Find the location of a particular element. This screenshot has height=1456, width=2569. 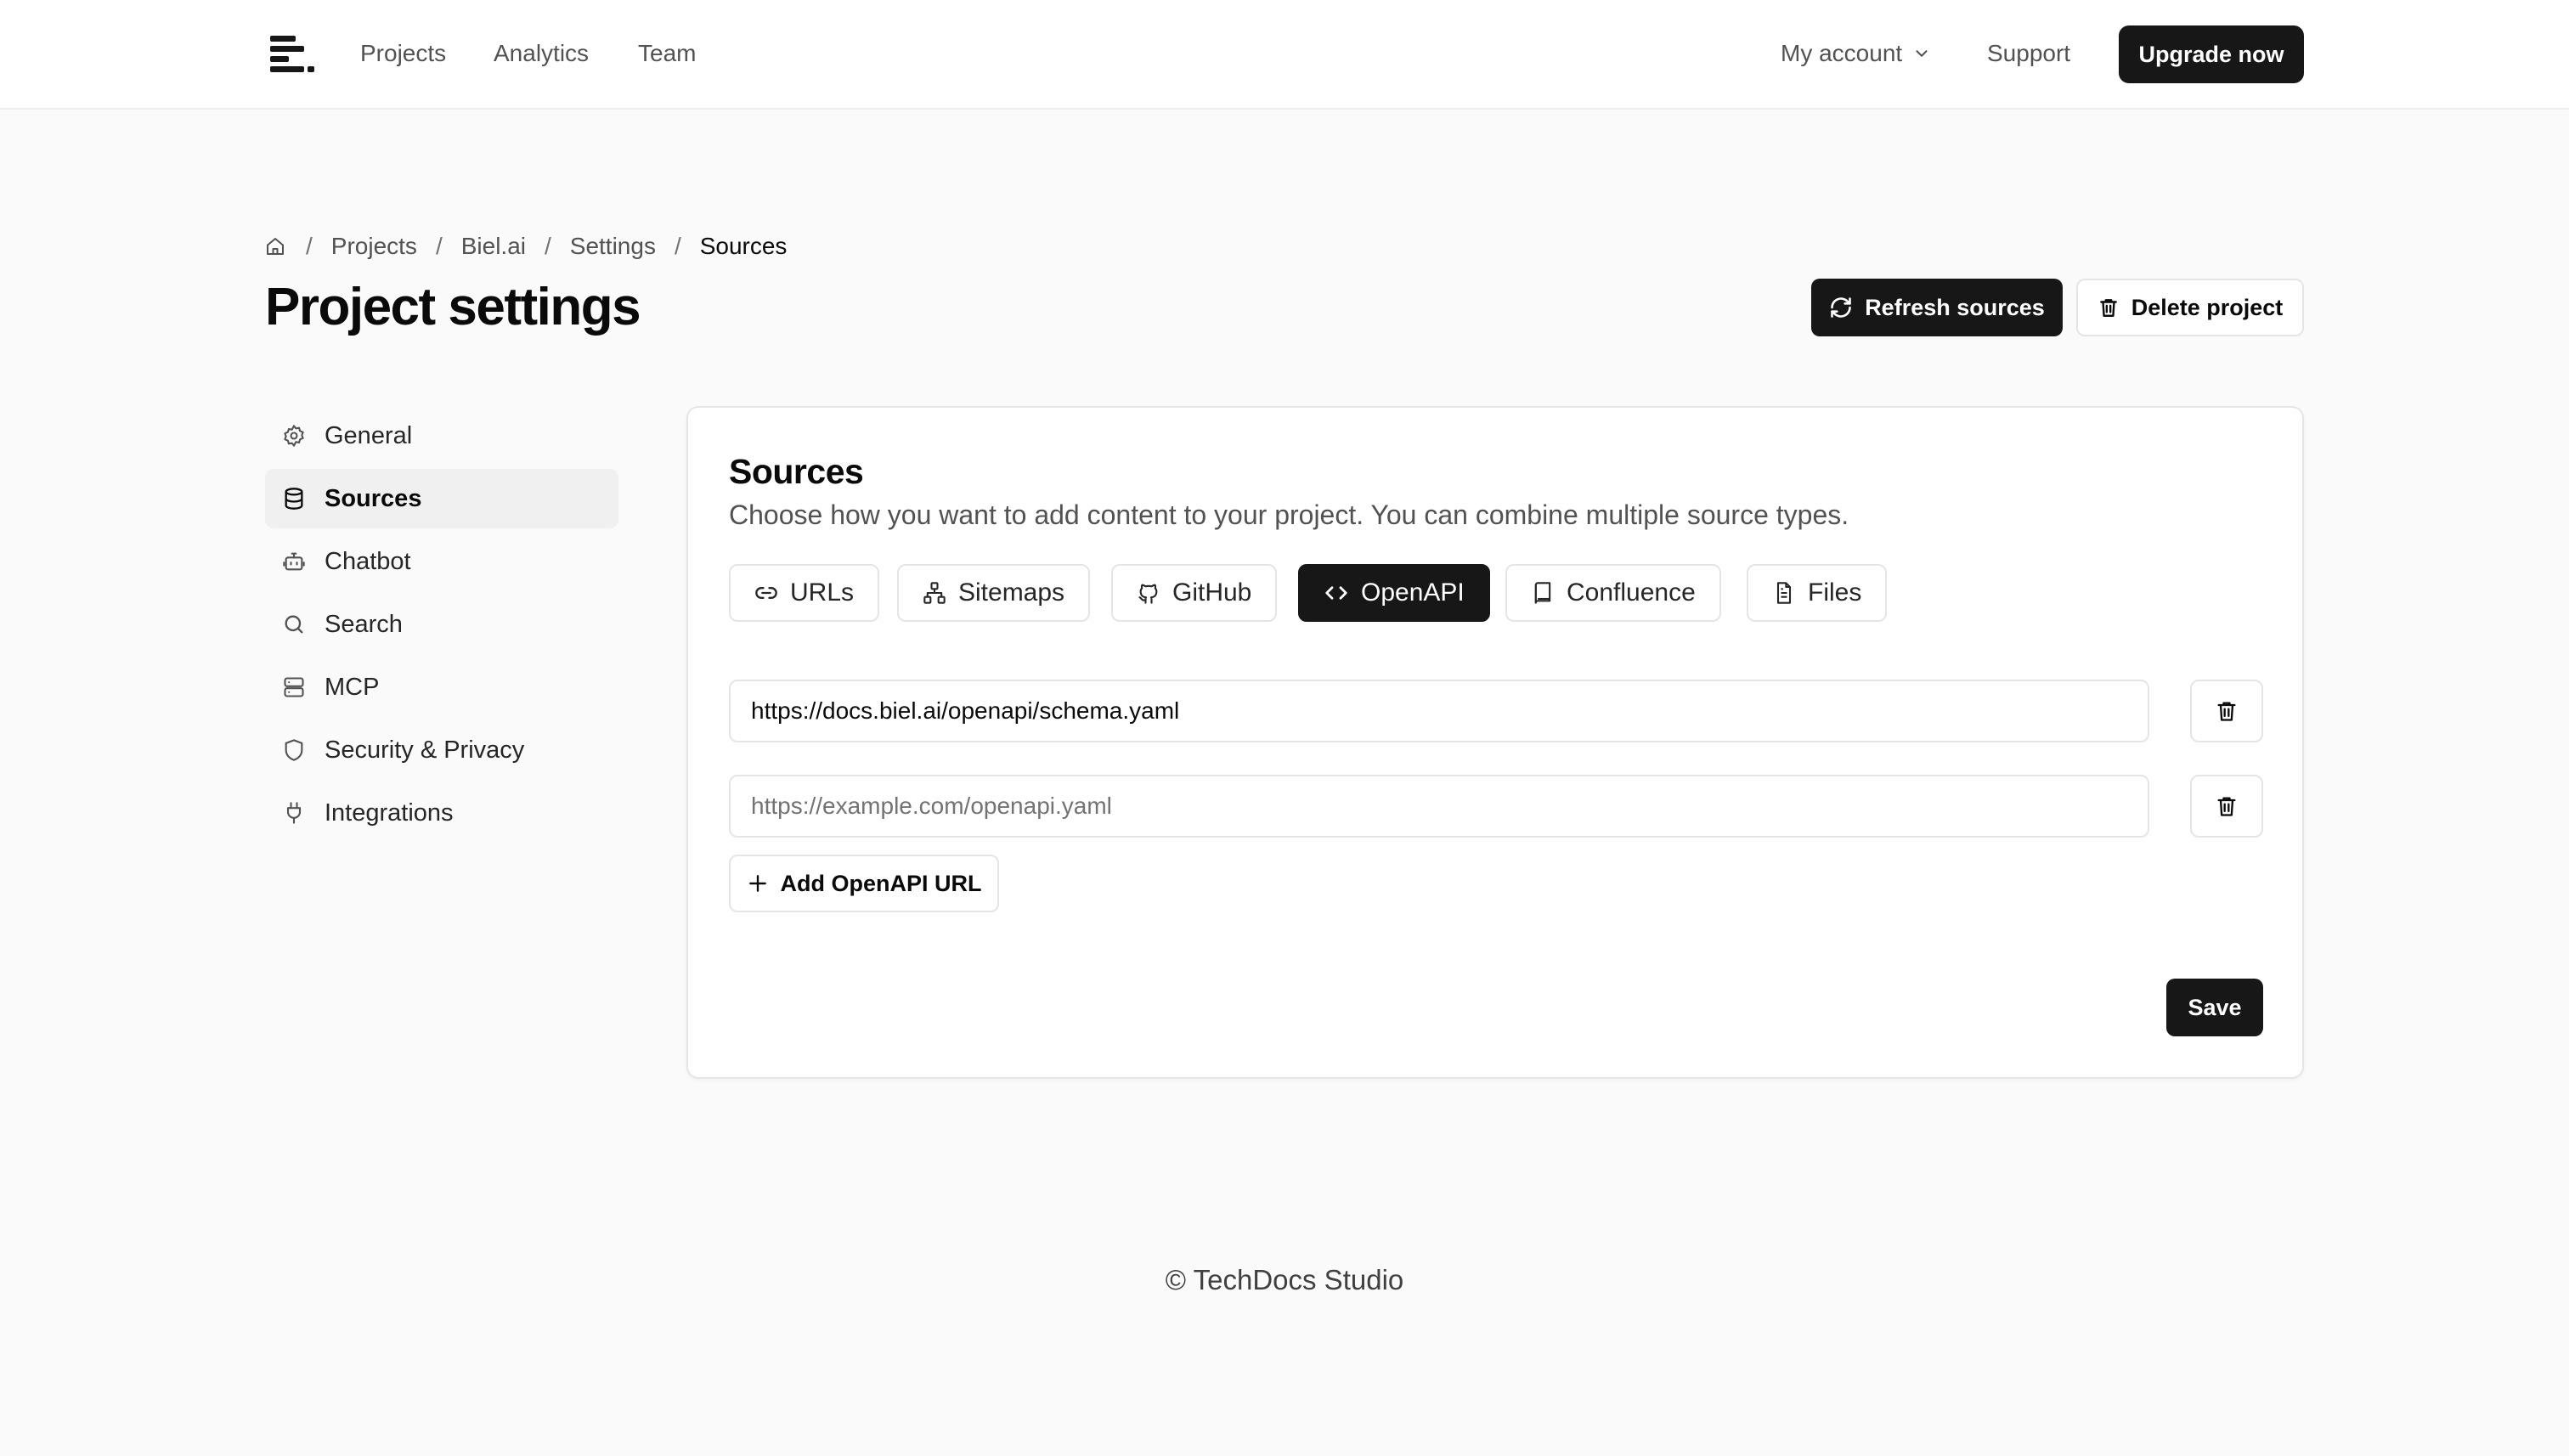

sidebar-item-security-privacy: Security & Privacy is located at coordinates (442, 750).